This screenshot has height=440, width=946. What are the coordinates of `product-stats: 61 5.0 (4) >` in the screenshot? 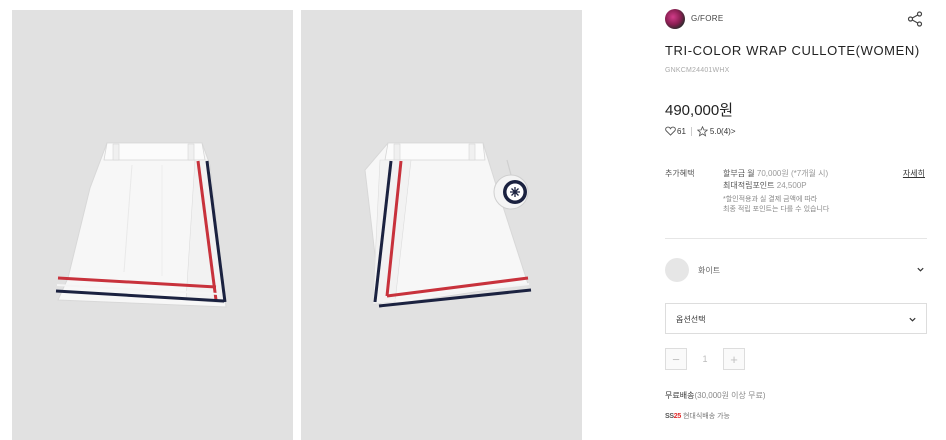 It's located at (700, 131).